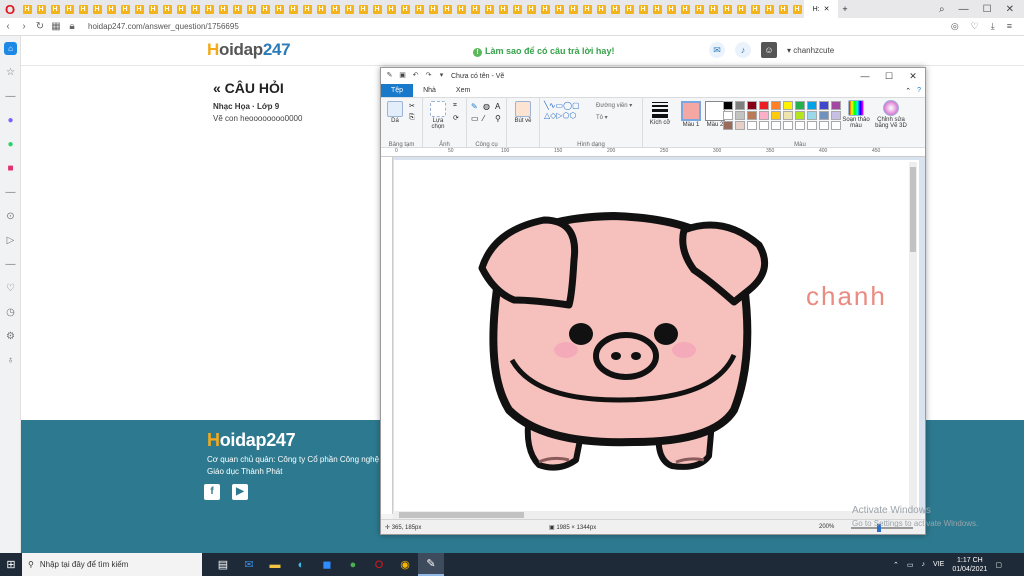  I want to click on mail-icon: ✉, so click(249, 564).